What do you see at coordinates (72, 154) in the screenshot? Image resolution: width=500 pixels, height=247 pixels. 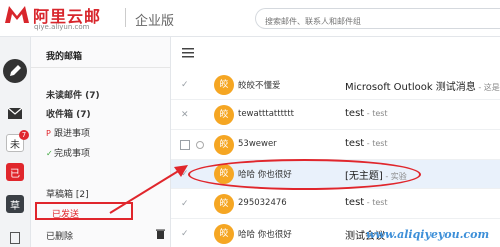 I see `folder-done-label: 完成事项` at bounding box center [72, 154].